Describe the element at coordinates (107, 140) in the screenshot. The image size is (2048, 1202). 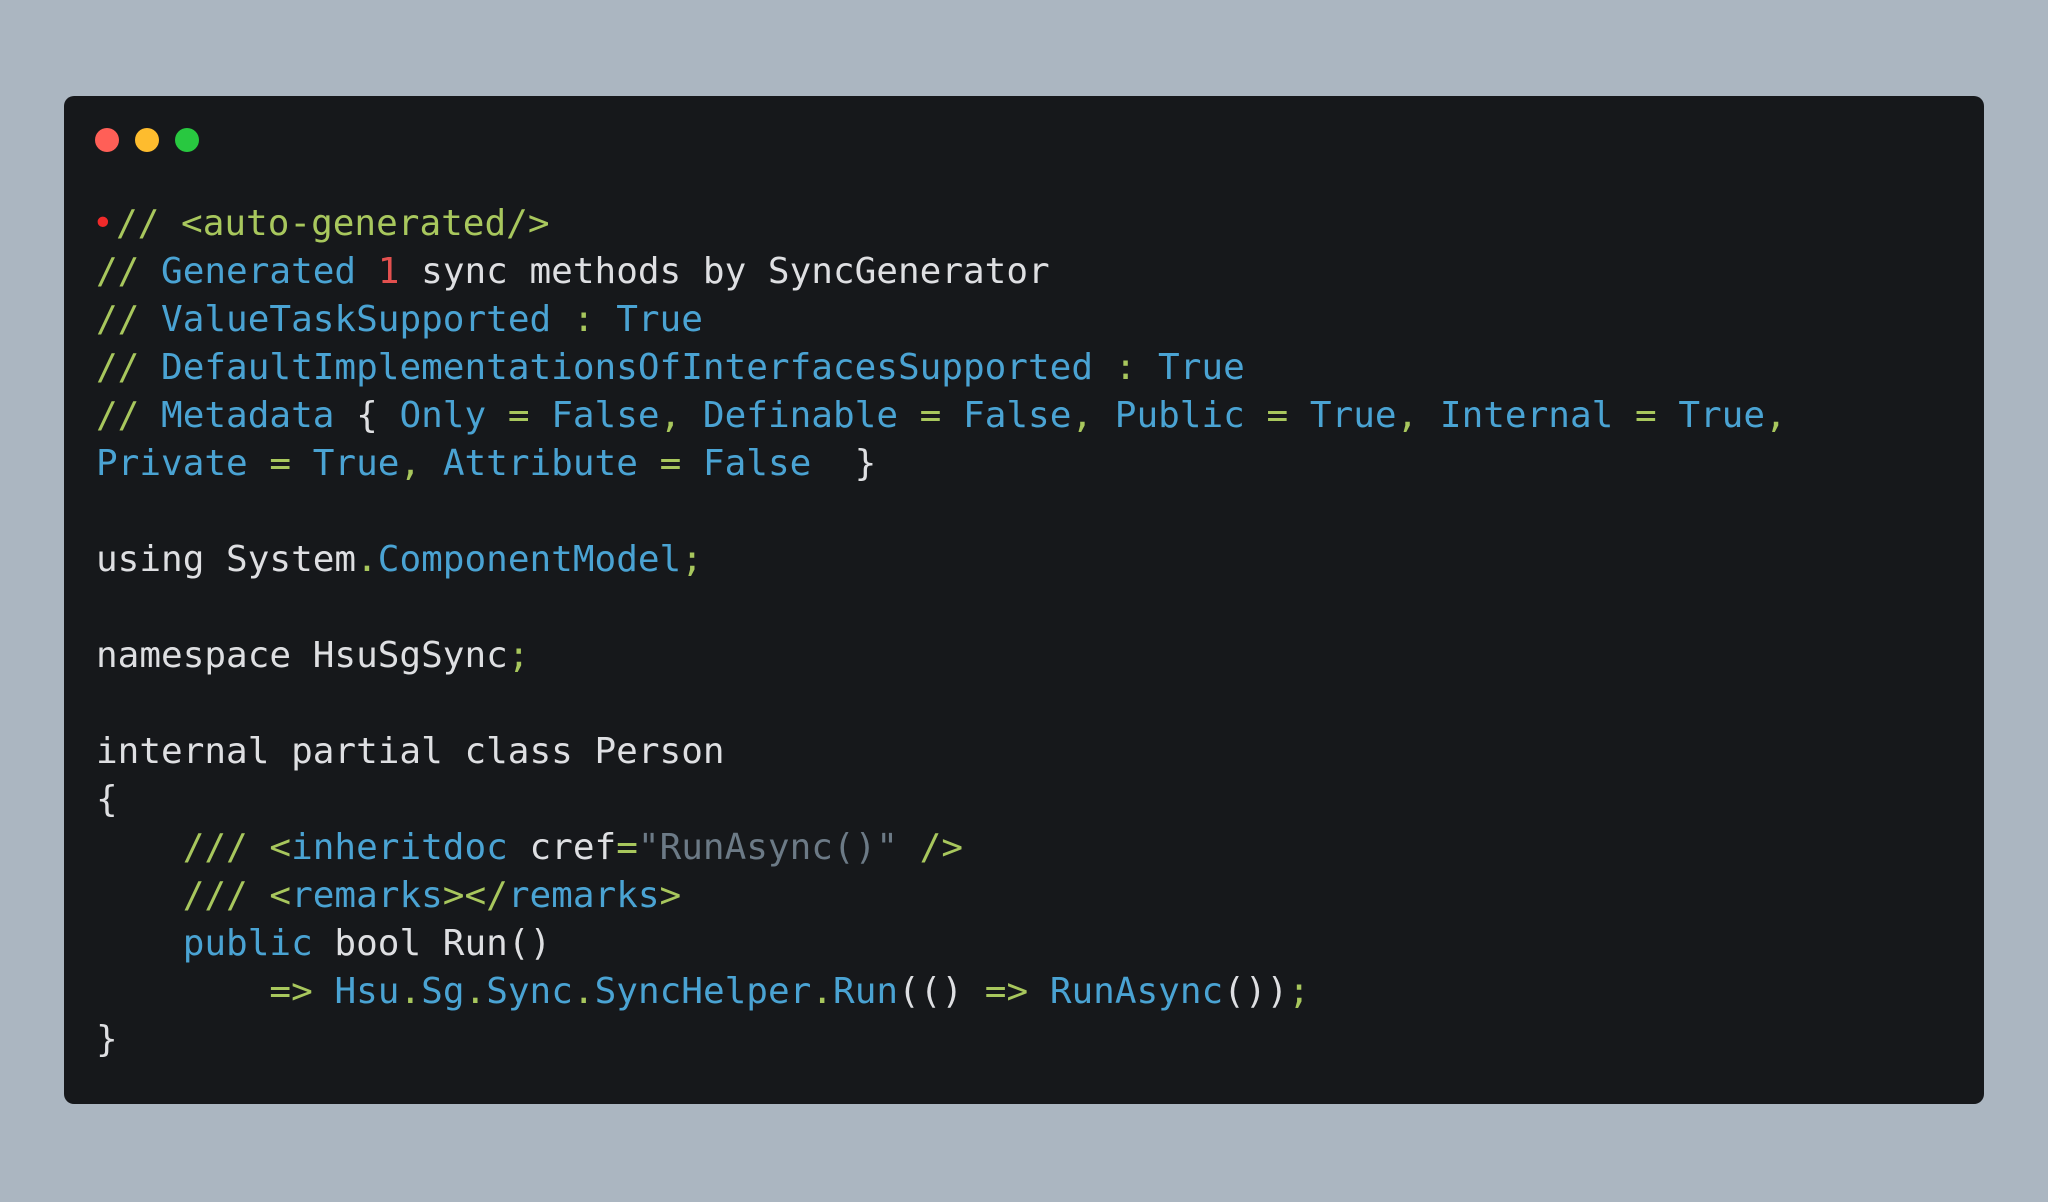
I see `close-window-button` at that location.